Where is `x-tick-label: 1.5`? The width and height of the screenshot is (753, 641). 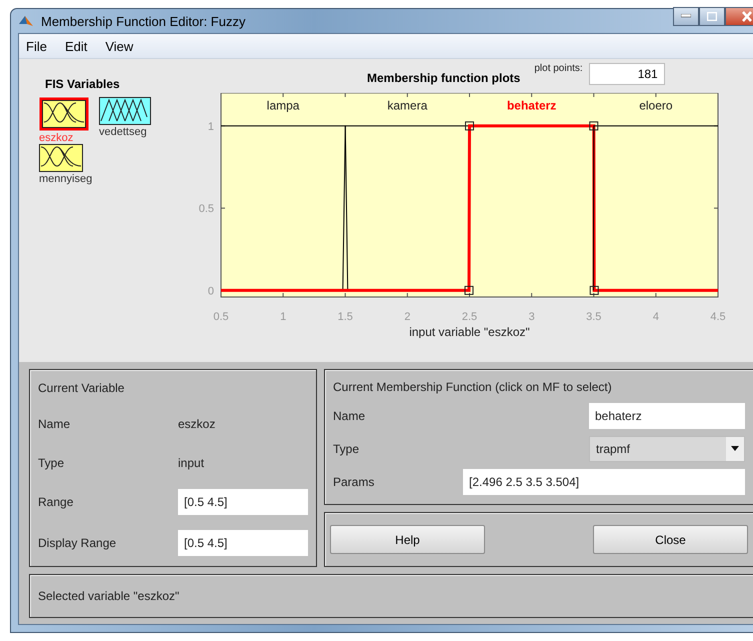
x-tick-label: 1.5 is located at coordinates (345, 317).